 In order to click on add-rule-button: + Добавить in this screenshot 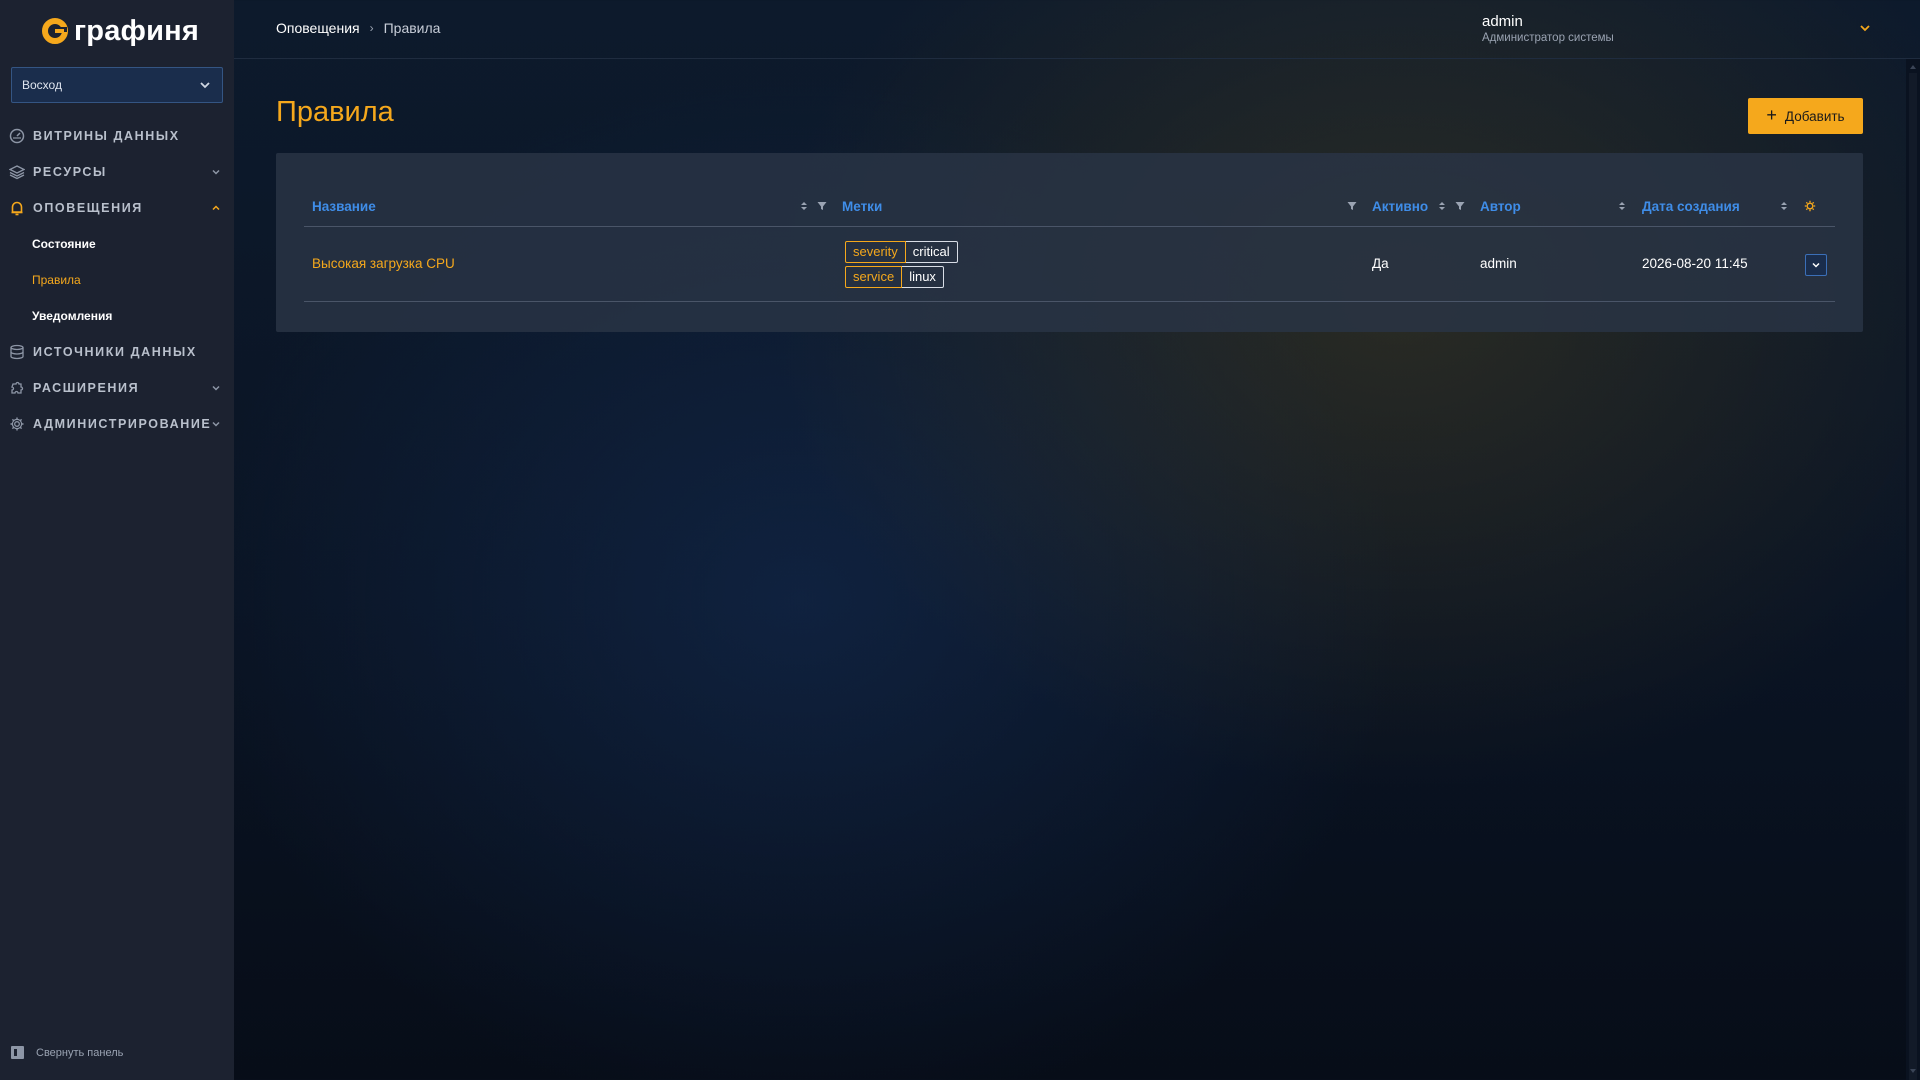, I will do `click(1805, 116)`.